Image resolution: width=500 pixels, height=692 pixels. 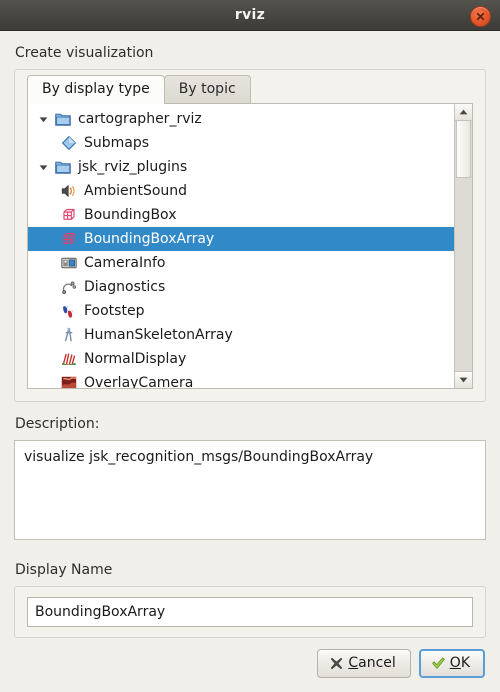 I want to click on scroll-down-icon, so click(x=463, y=379).